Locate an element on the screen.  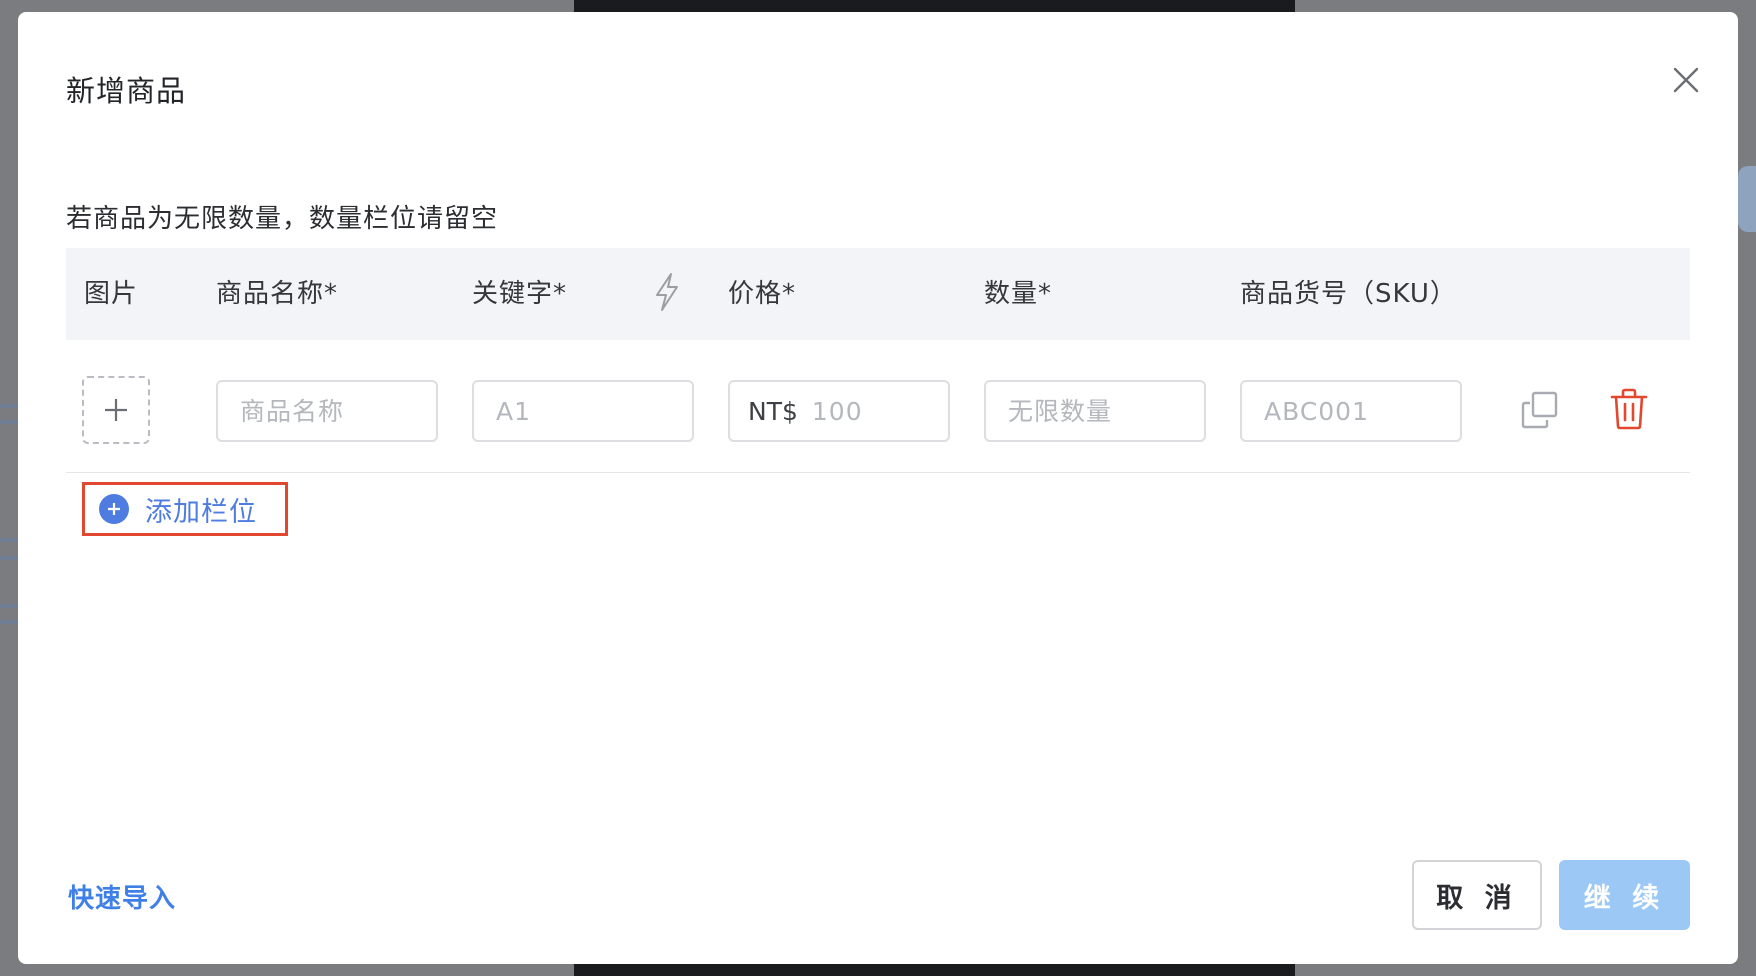
column-price: 价格* is located at coordinates (762, 294).